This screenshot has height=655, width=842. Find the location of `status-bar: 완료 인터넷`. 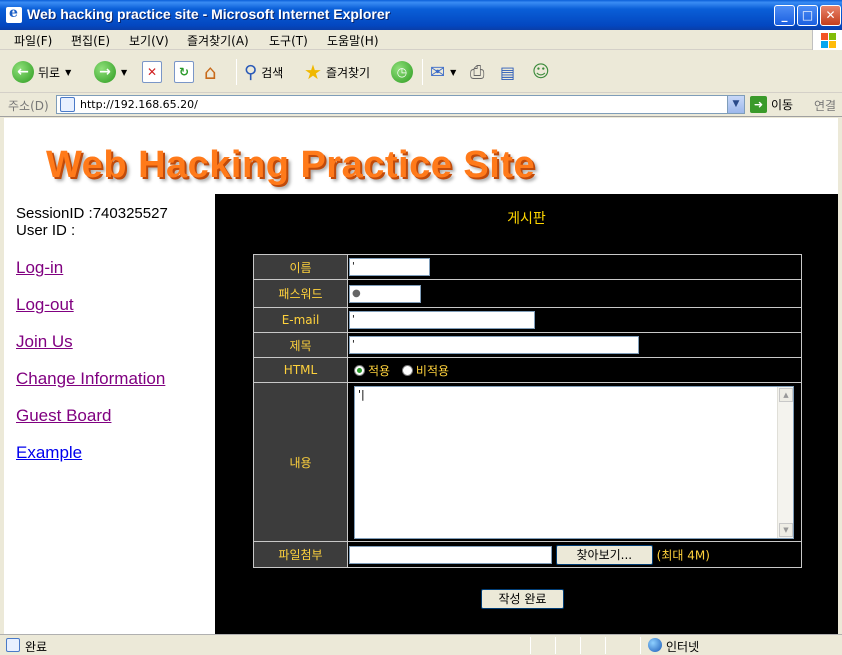

status-bar: 완료 인터넷 is located at coordinates (421, 644).